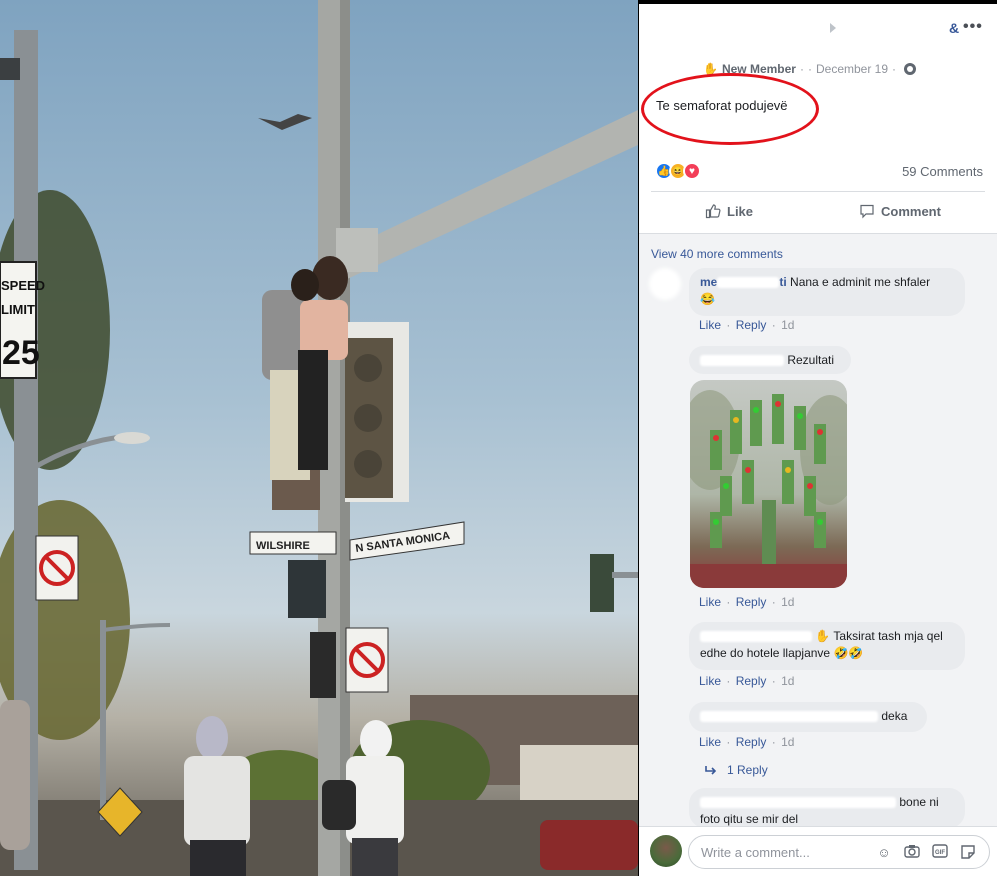 The width and height of the screenshot is (997, 876). I want to click on top-border, so click(818, 2).